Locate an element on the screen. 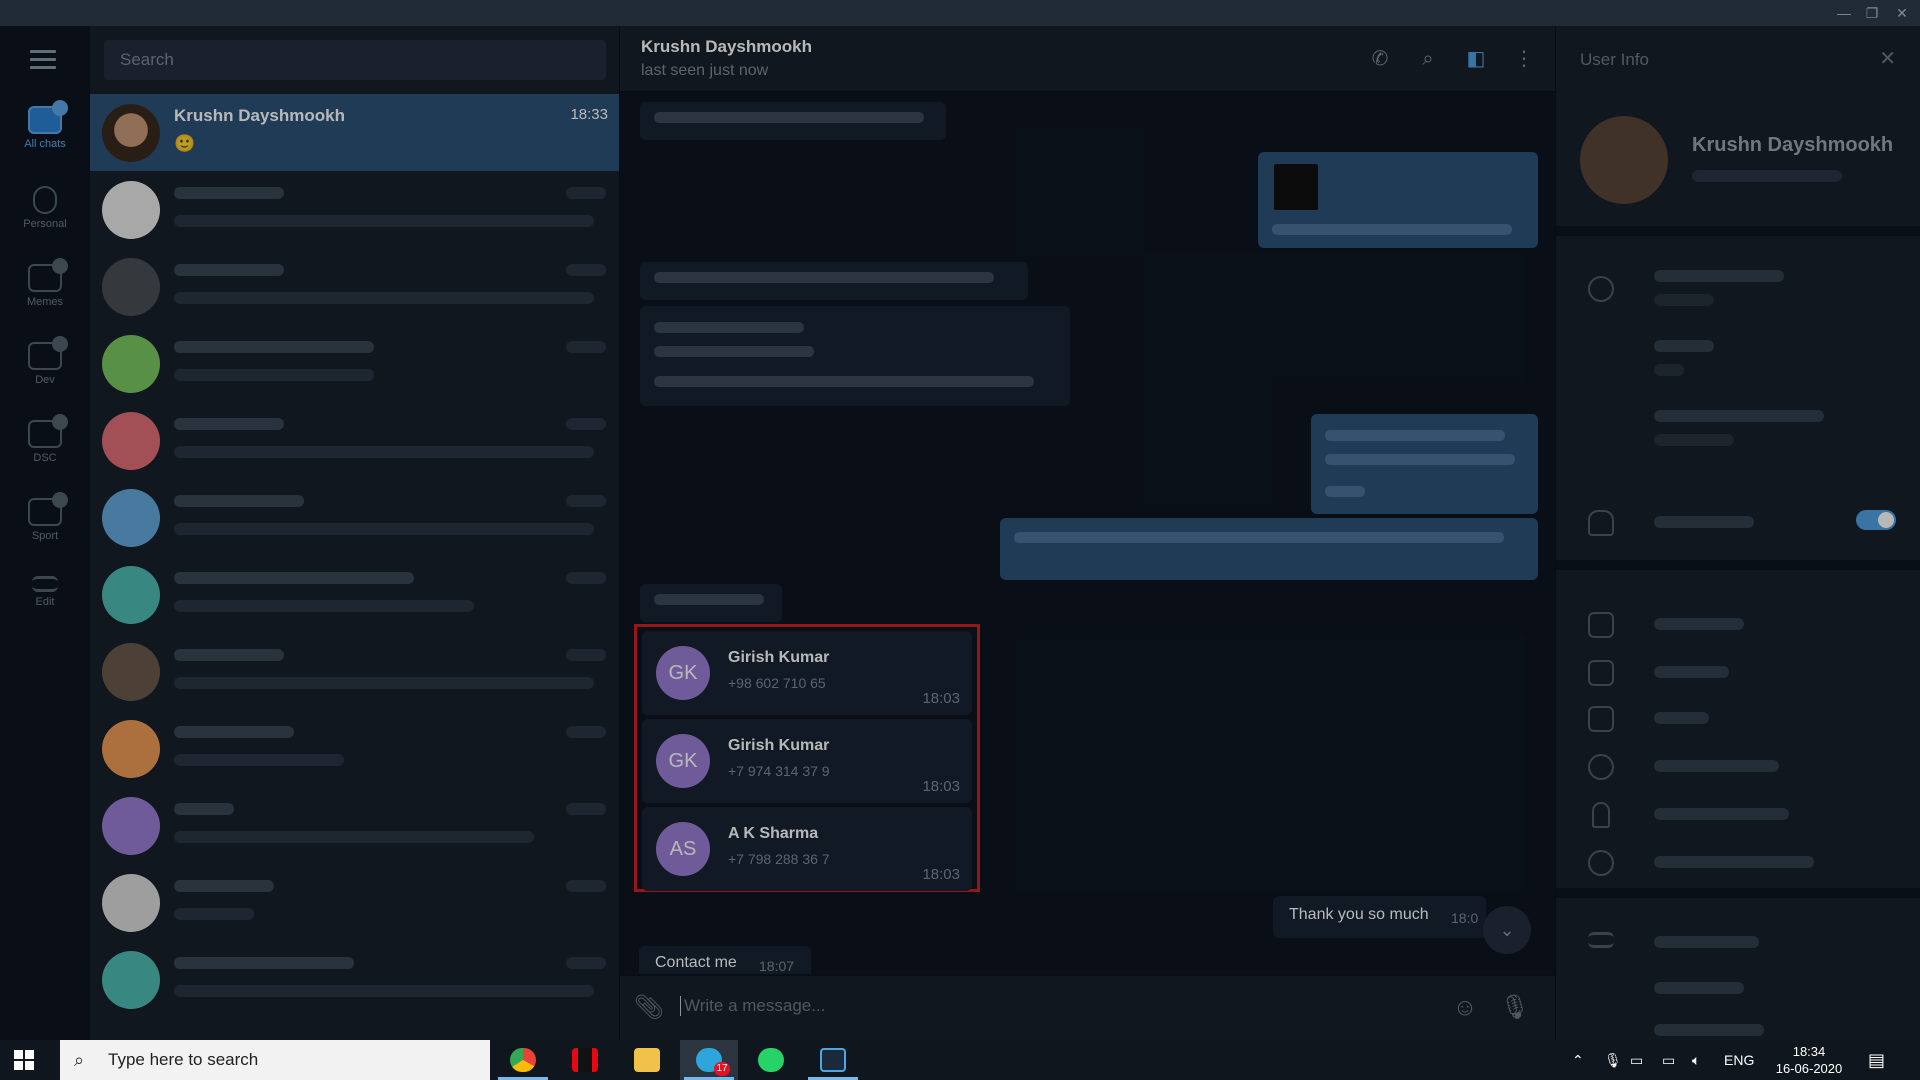 Image resolution: width=1920 pixels, height=1080 pixels. chrome-app is located at coordinates (523, 1060).